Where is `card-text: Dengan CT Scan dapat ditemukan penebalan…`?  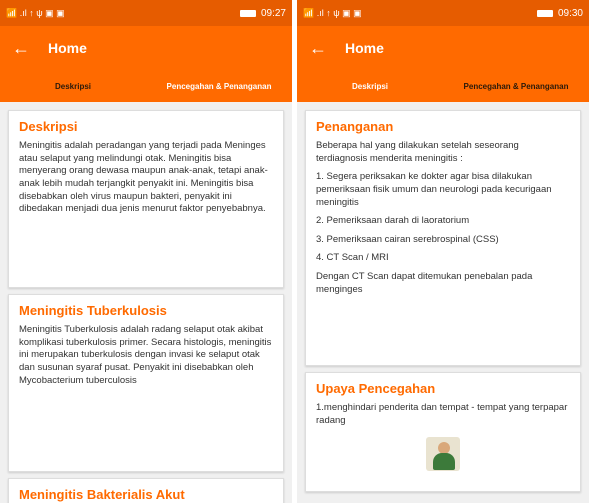
card-text: Dengan CT Scan dapat ditemukan penebalan… is located at coordinates (424, 283).